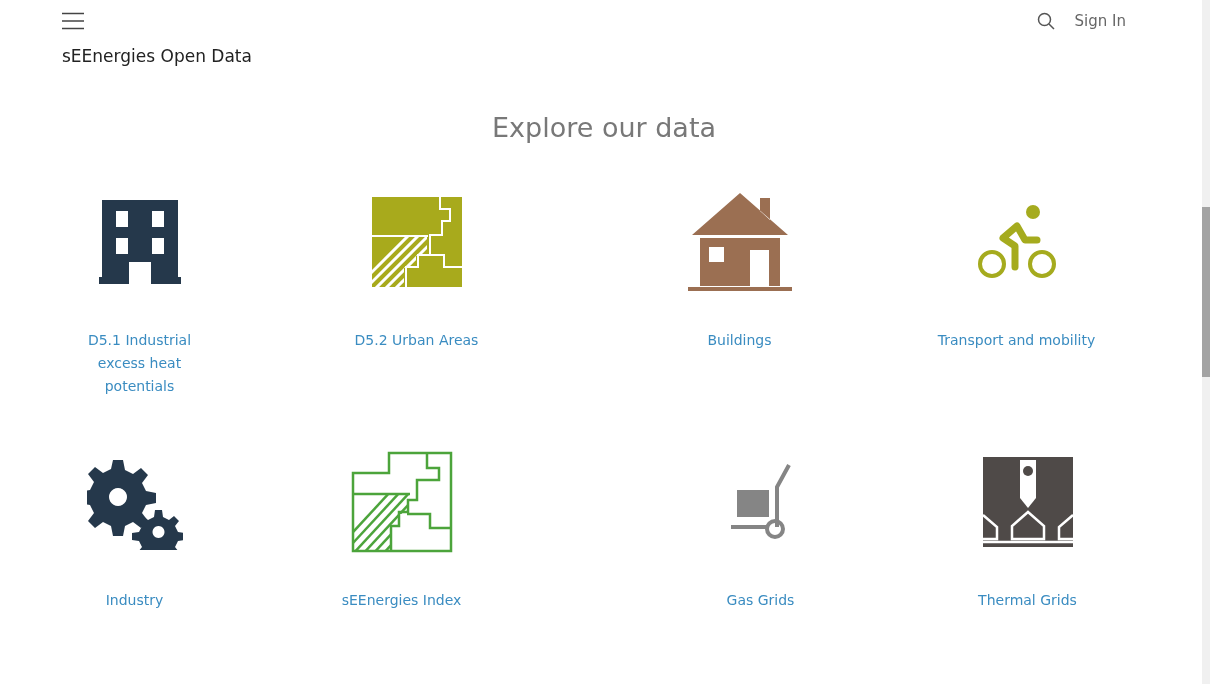  What do you see at coordinates (139, 242) in the screenshot?
I see `building-icon` at bounding box center [139, 242].